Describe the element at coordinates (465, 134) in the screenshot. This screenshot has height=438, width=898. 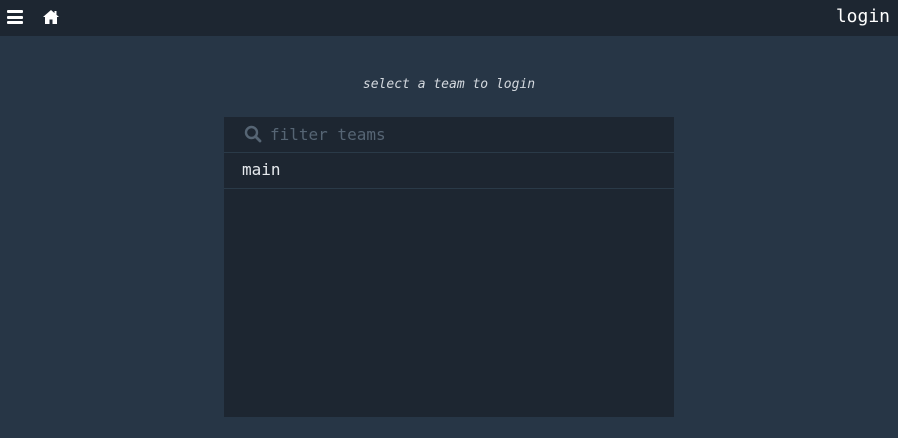
I see `filter-teams-input` at that location.